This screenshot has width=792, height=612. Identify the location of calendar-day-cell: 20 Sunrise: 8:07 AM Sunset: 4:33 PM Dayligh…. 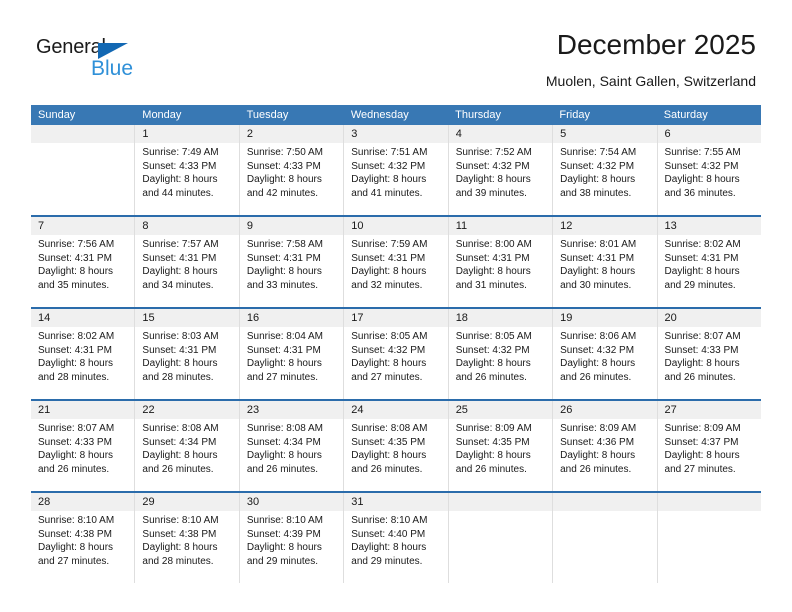
(709, 354).